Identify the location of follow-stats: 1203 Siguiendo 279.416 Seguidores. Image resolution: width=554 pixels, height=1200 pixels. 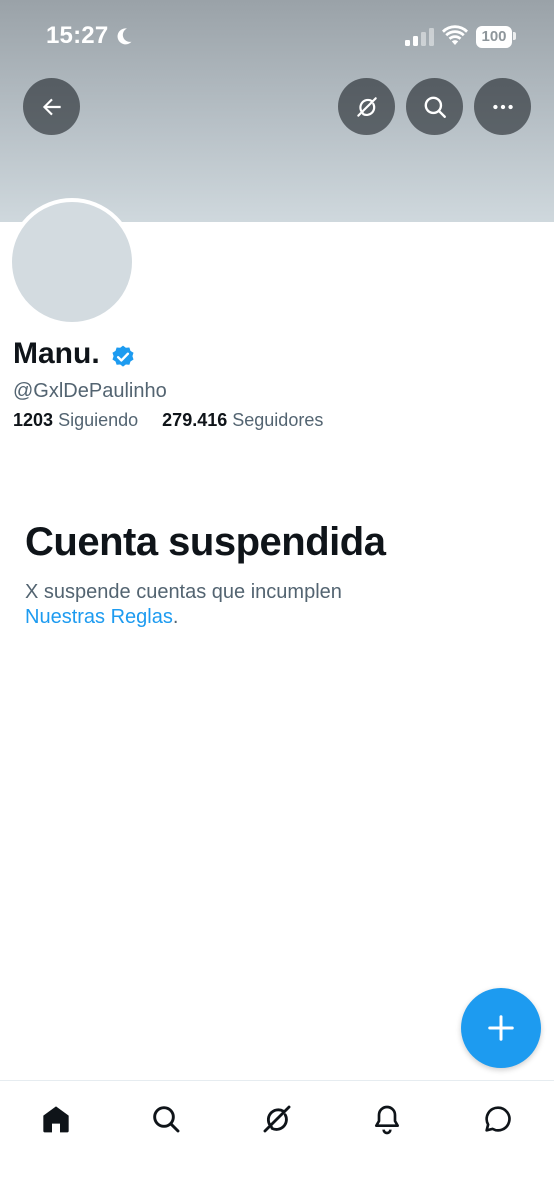
(168, 420).